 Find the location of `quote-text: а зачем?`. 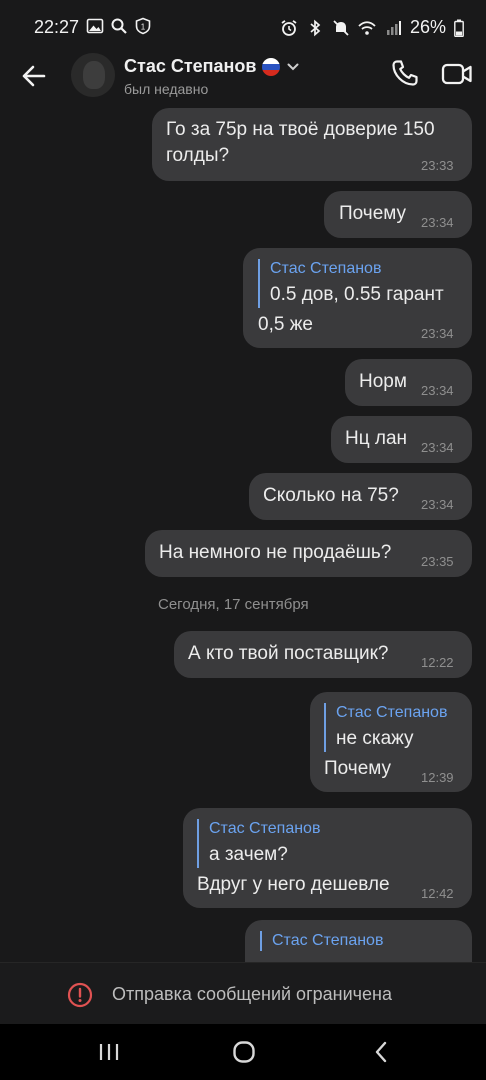

quote-text: а зачем? is located at coordinates (248, 854).